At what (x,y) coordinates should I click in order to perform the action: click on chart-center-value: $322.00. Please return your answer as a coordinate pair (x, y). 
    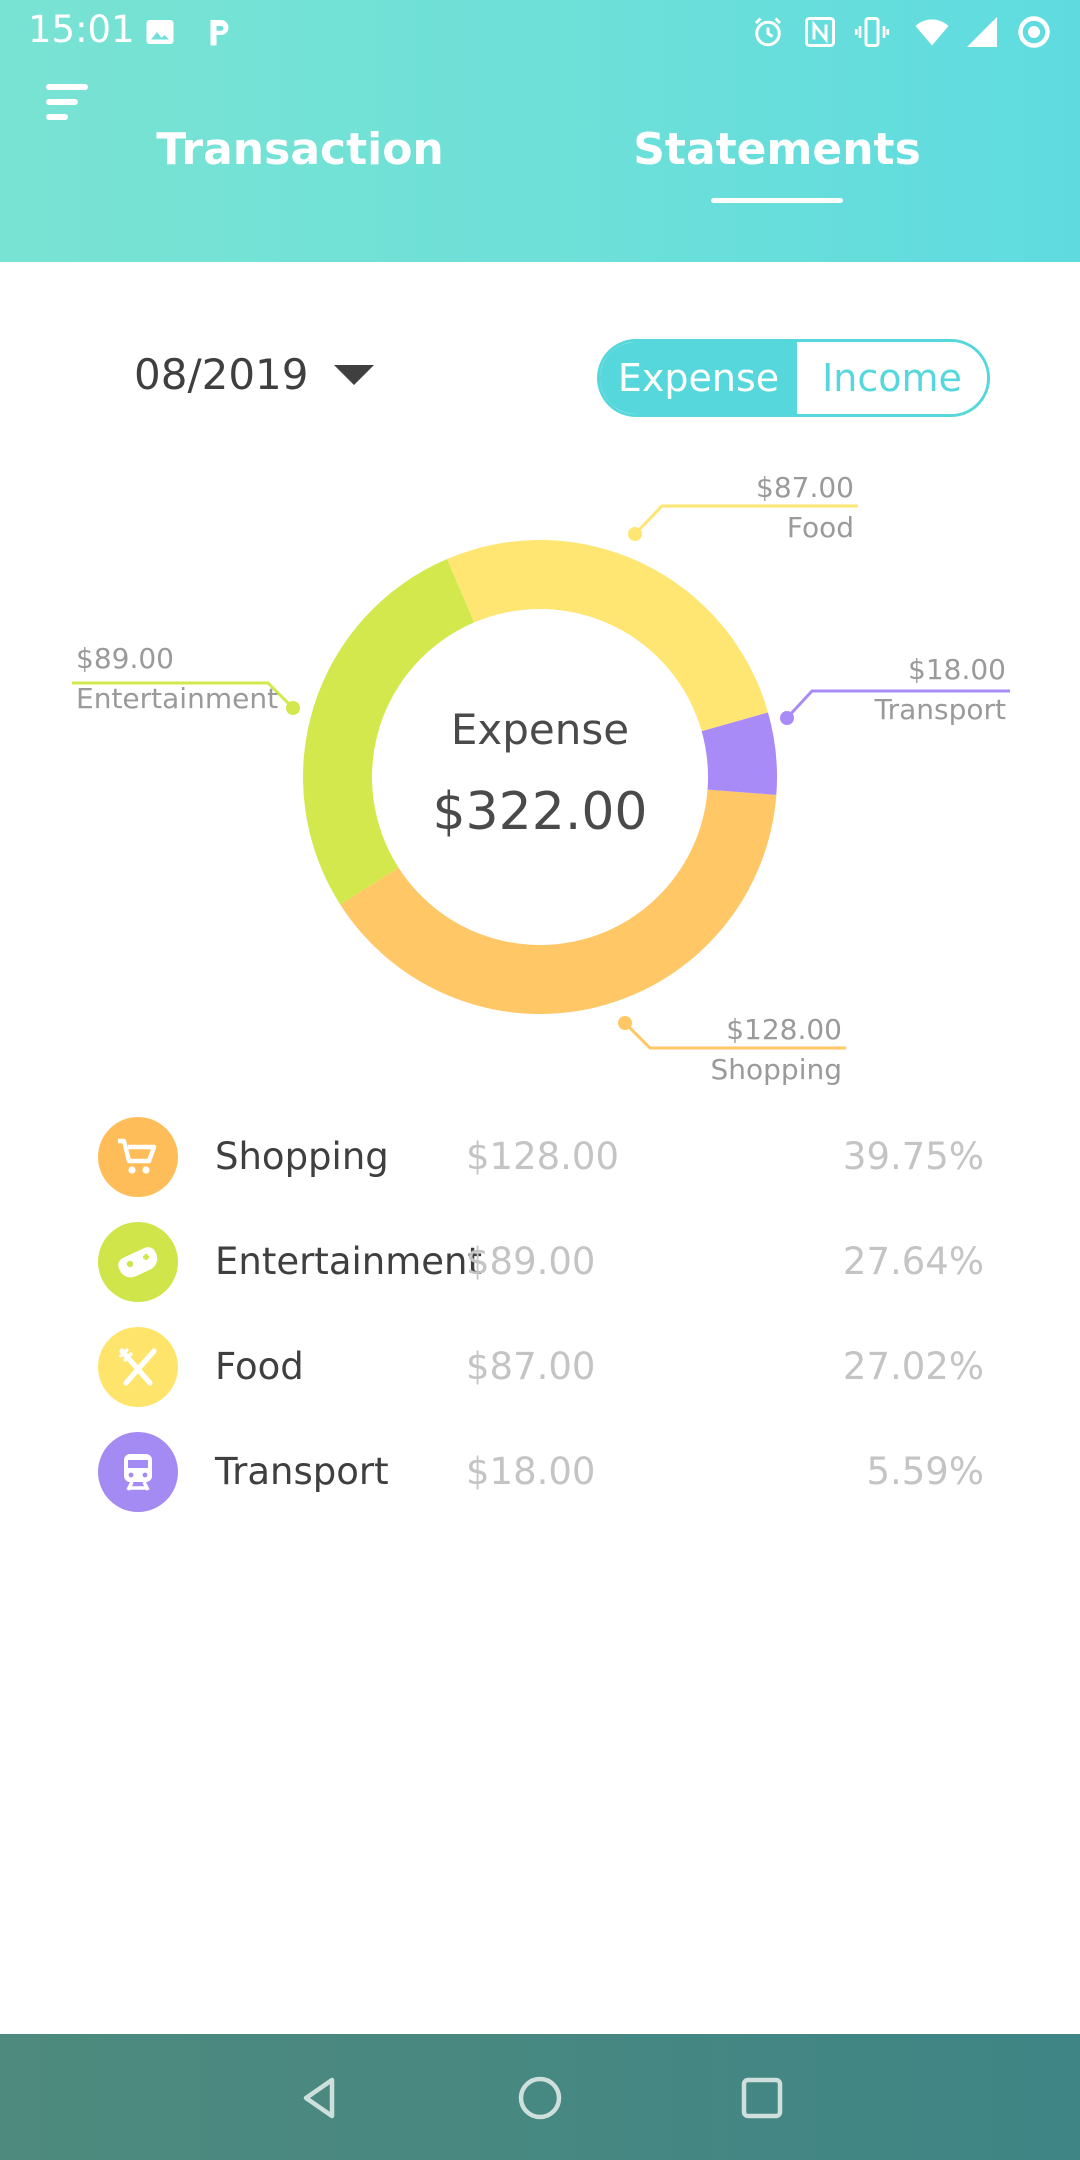
    Looking at the image, I should click on (540, 812).